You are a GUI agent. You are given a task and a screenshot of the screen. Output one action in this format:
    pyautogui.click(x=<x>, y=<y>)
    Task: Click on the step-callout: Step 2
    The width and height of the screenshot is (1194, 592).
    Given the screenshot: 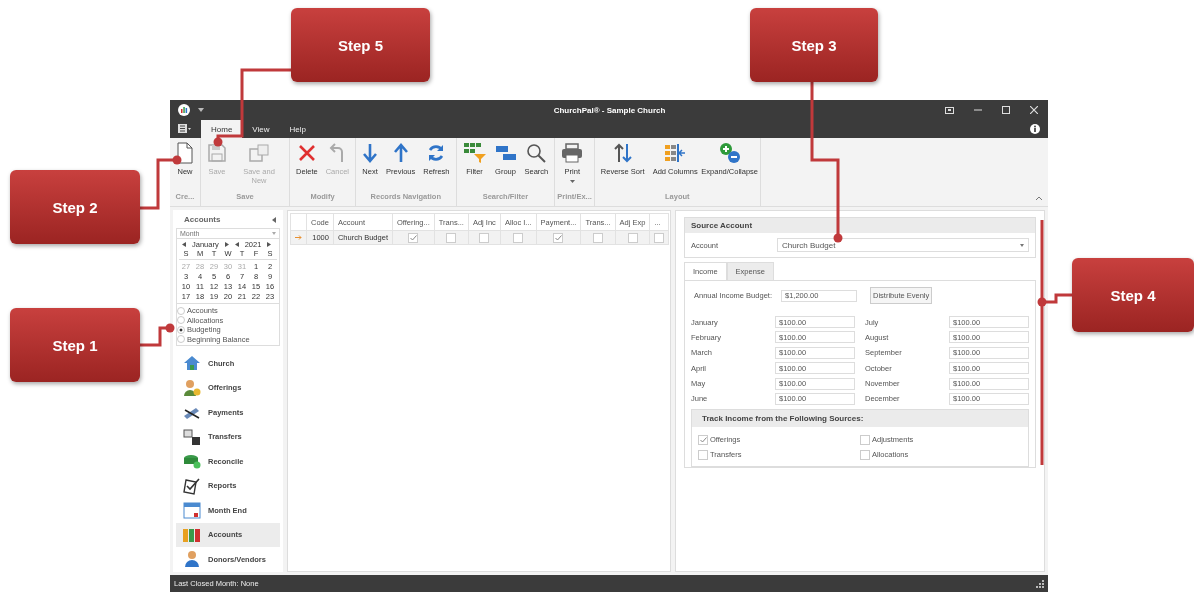 What is the action you would take?
    pyautogui.click(x=75, y=207)
    